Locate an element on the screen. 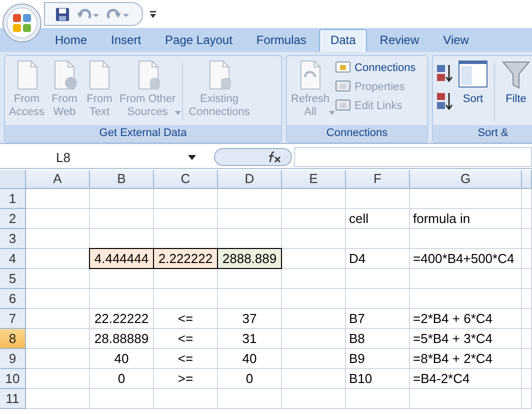  ribbon-tab: View is located at coordinates (456, 40).